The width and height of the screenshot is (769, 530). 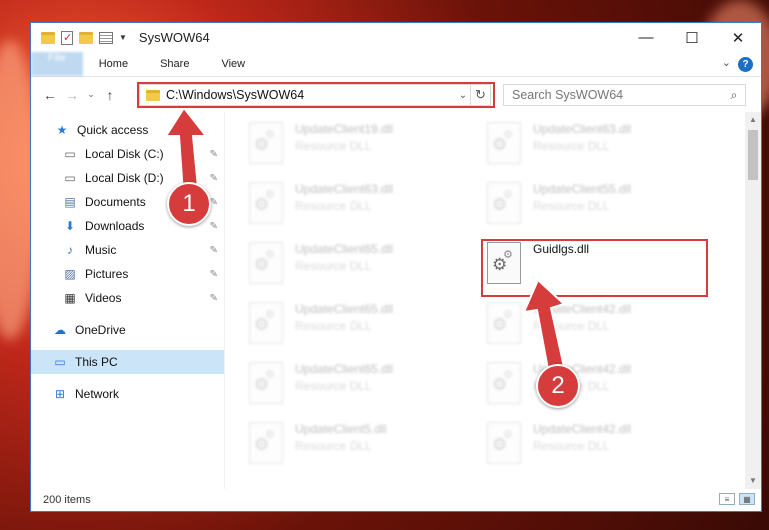 What do you see at coordinates (127, 250) in the screenshot?
I see `sidebar-item-music: ♪ Music ✎` at bounding box center [127, 250].